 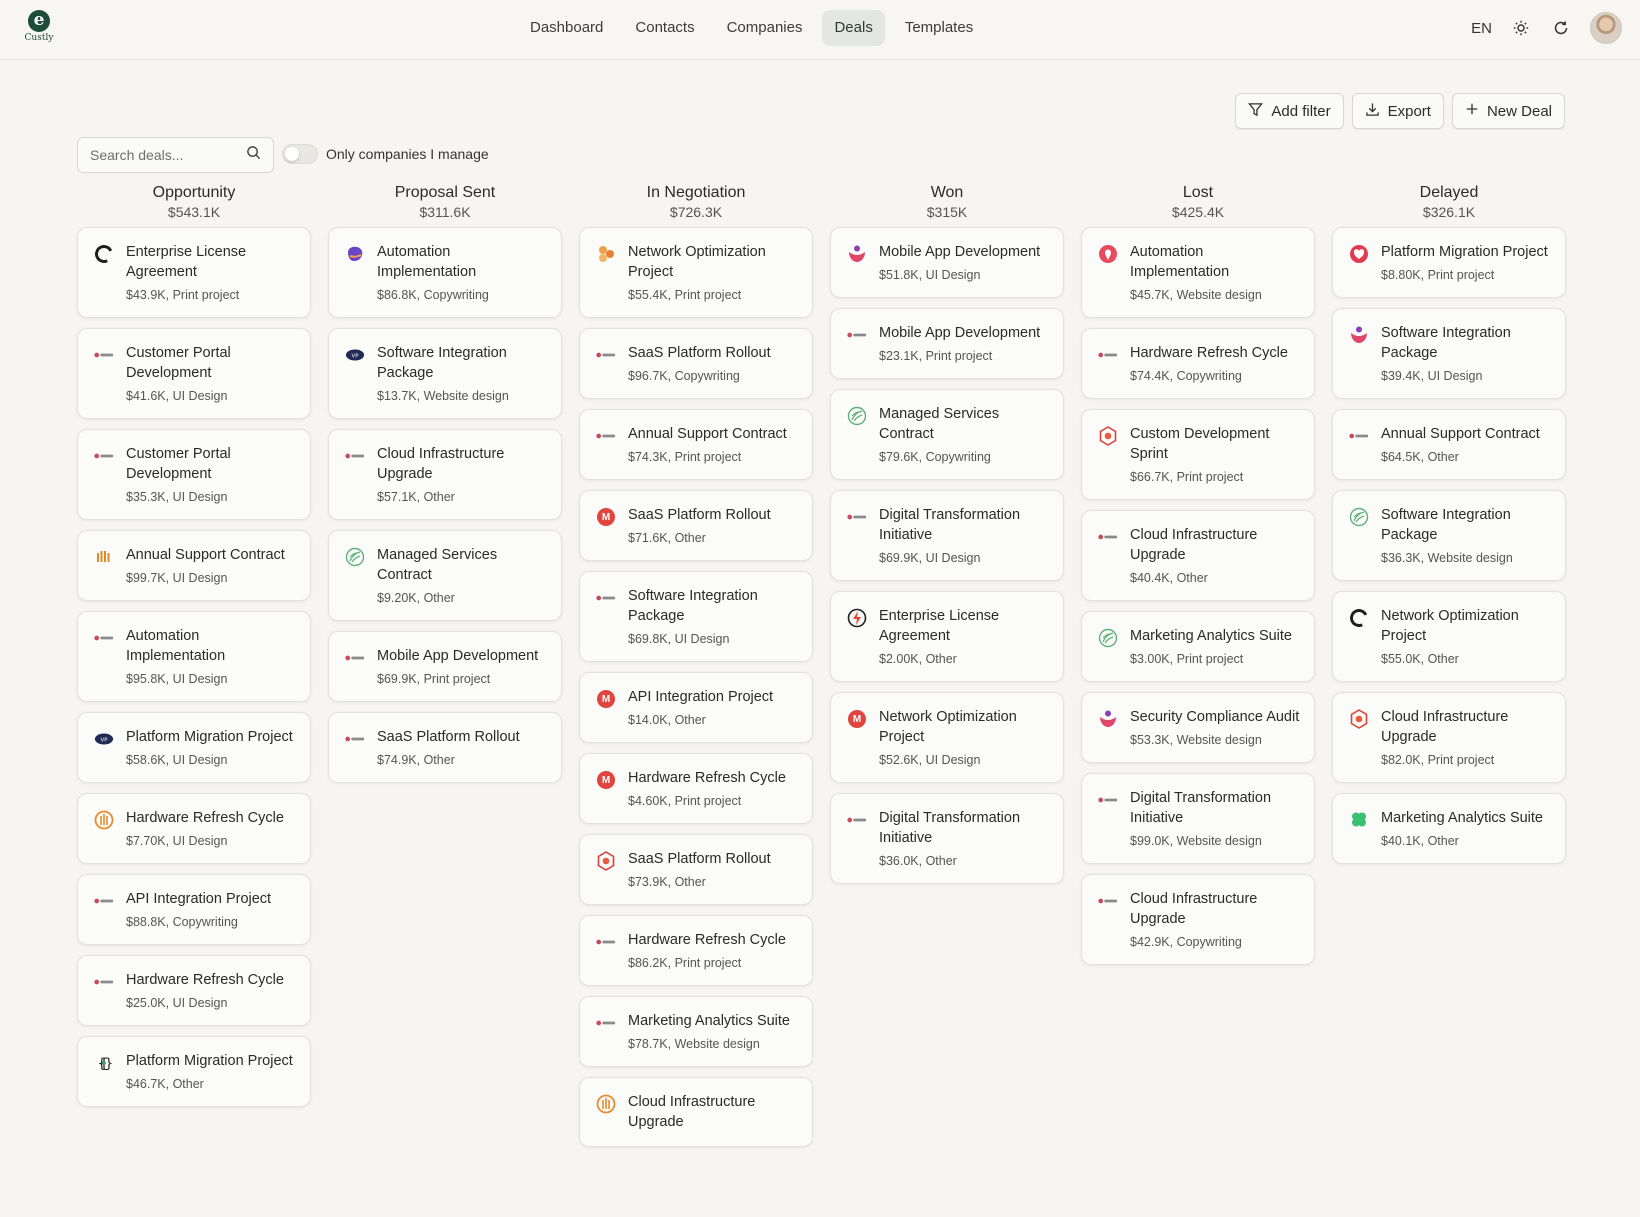 What do you see at coordinates (694, 1044) in the screenshot?
I see `deal-meta: $78.7K, Website design` at bounding box center [694, 1044].